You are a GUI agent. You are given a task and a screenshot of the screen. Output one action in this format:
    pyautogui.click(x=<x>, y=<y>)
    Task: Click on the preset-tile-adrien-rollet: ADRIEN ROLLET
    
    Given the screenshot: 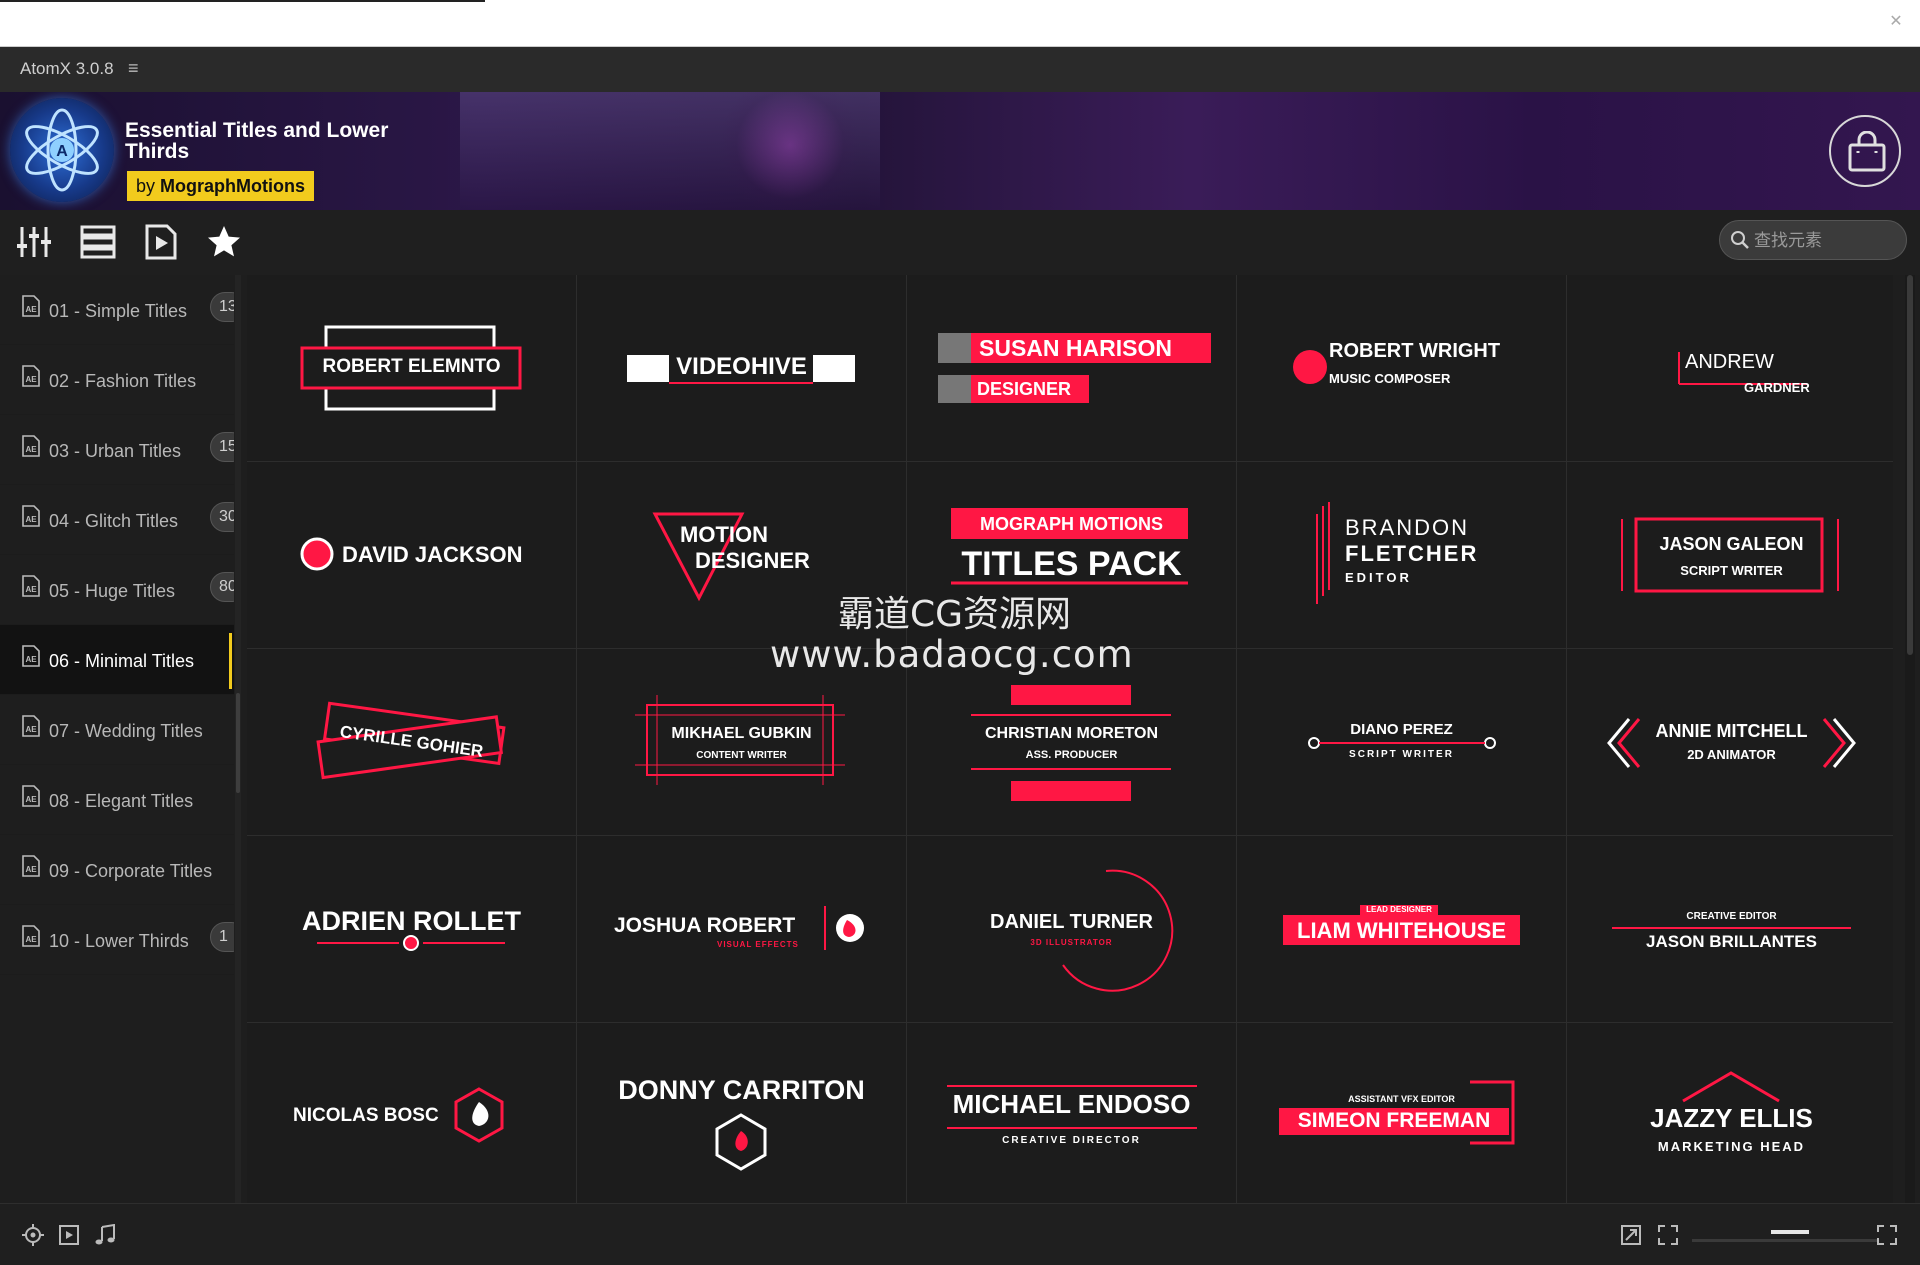 What is the action you would take?
    pyautogui.click(x=411, y=929)
    